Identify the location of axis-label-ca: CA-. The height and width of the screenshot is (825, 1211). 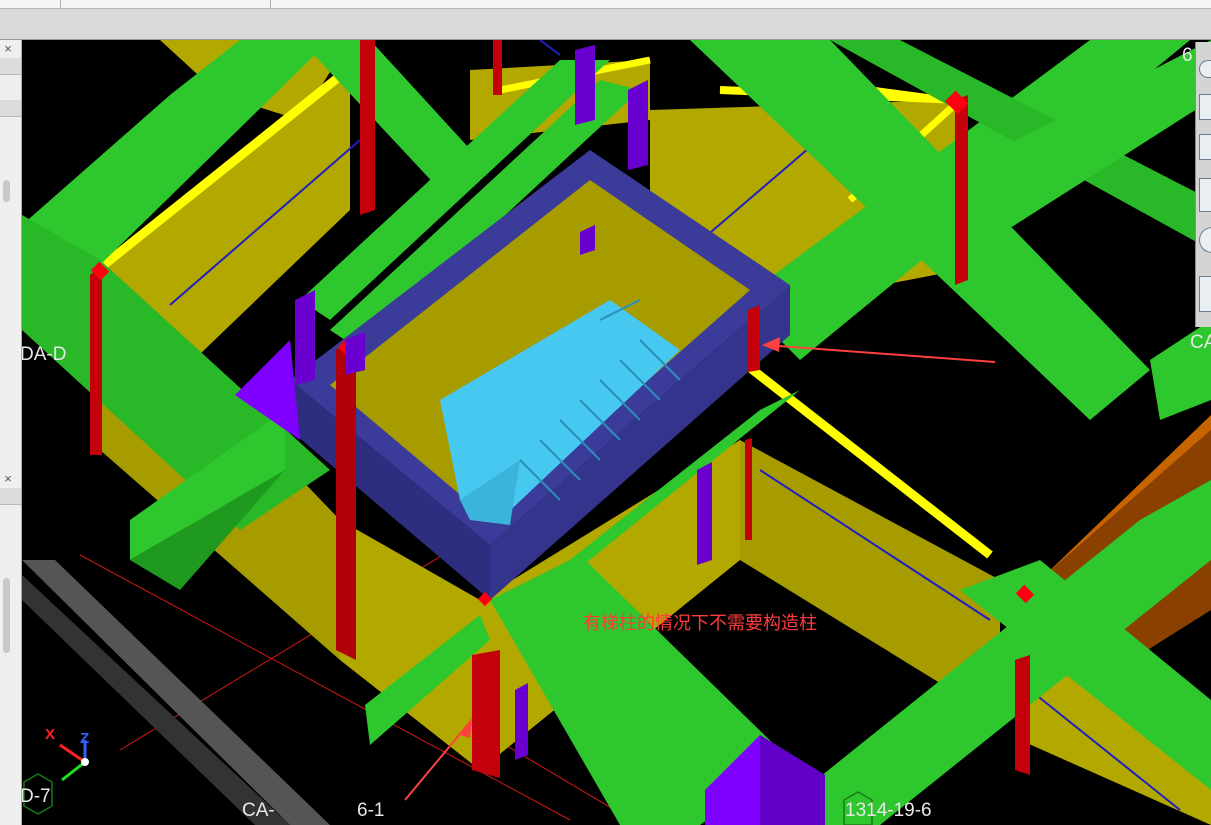
(258, 810).